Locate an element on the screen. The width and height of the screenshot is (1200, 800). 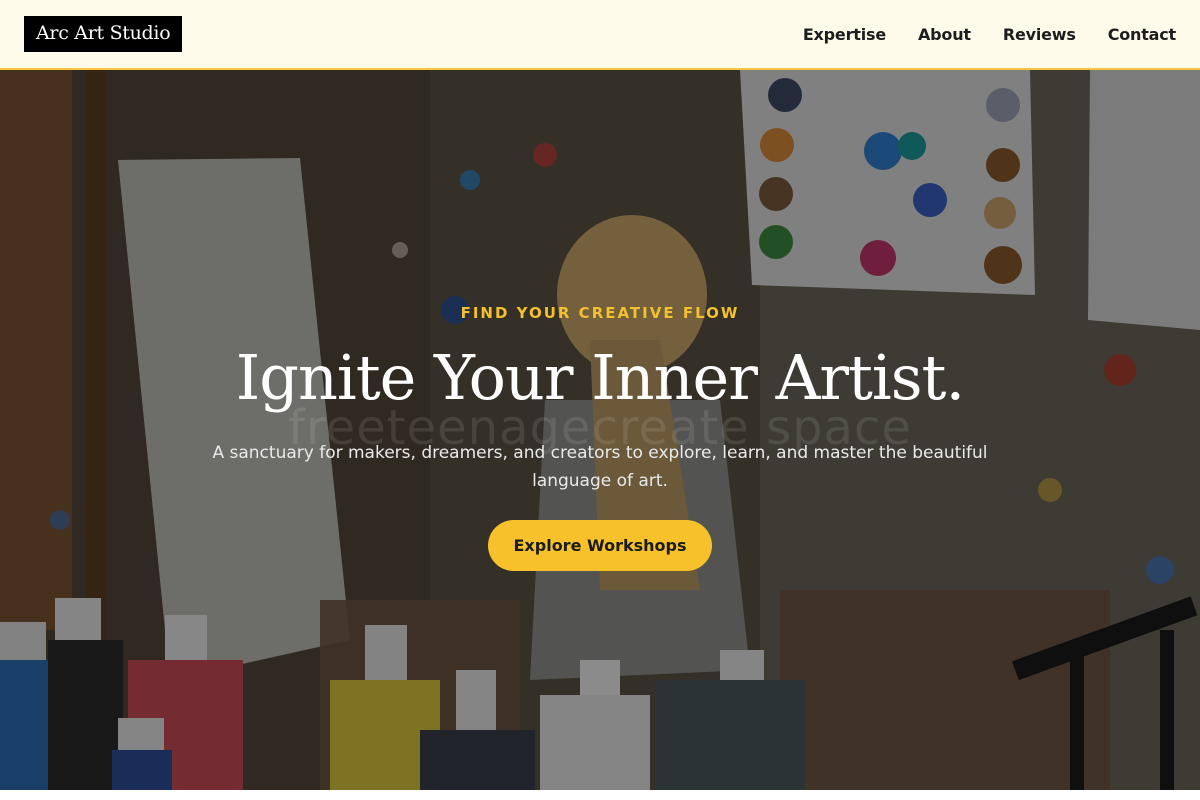
nav-link-about: About is located at coordinates (944, 34).